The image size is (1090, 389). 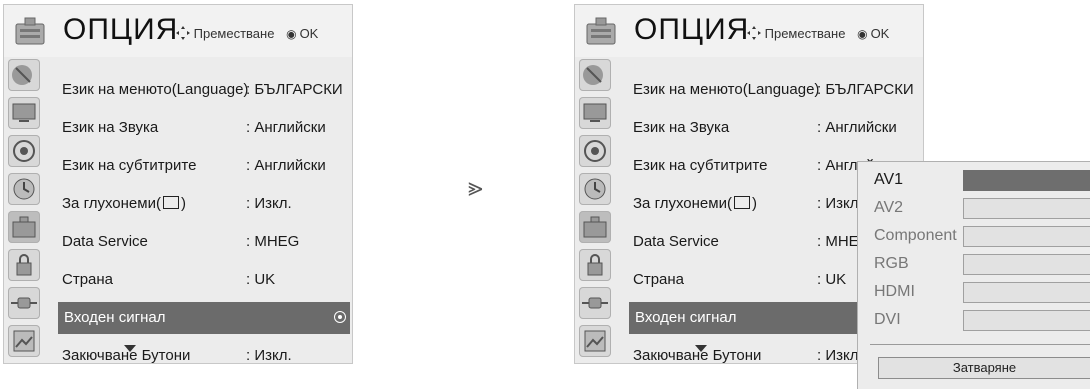 What do you see at coordinates (204, 318) in the screenshot?
I see `menu-row-input-signal: Входен сигнал` at bounding box center [204, 318].